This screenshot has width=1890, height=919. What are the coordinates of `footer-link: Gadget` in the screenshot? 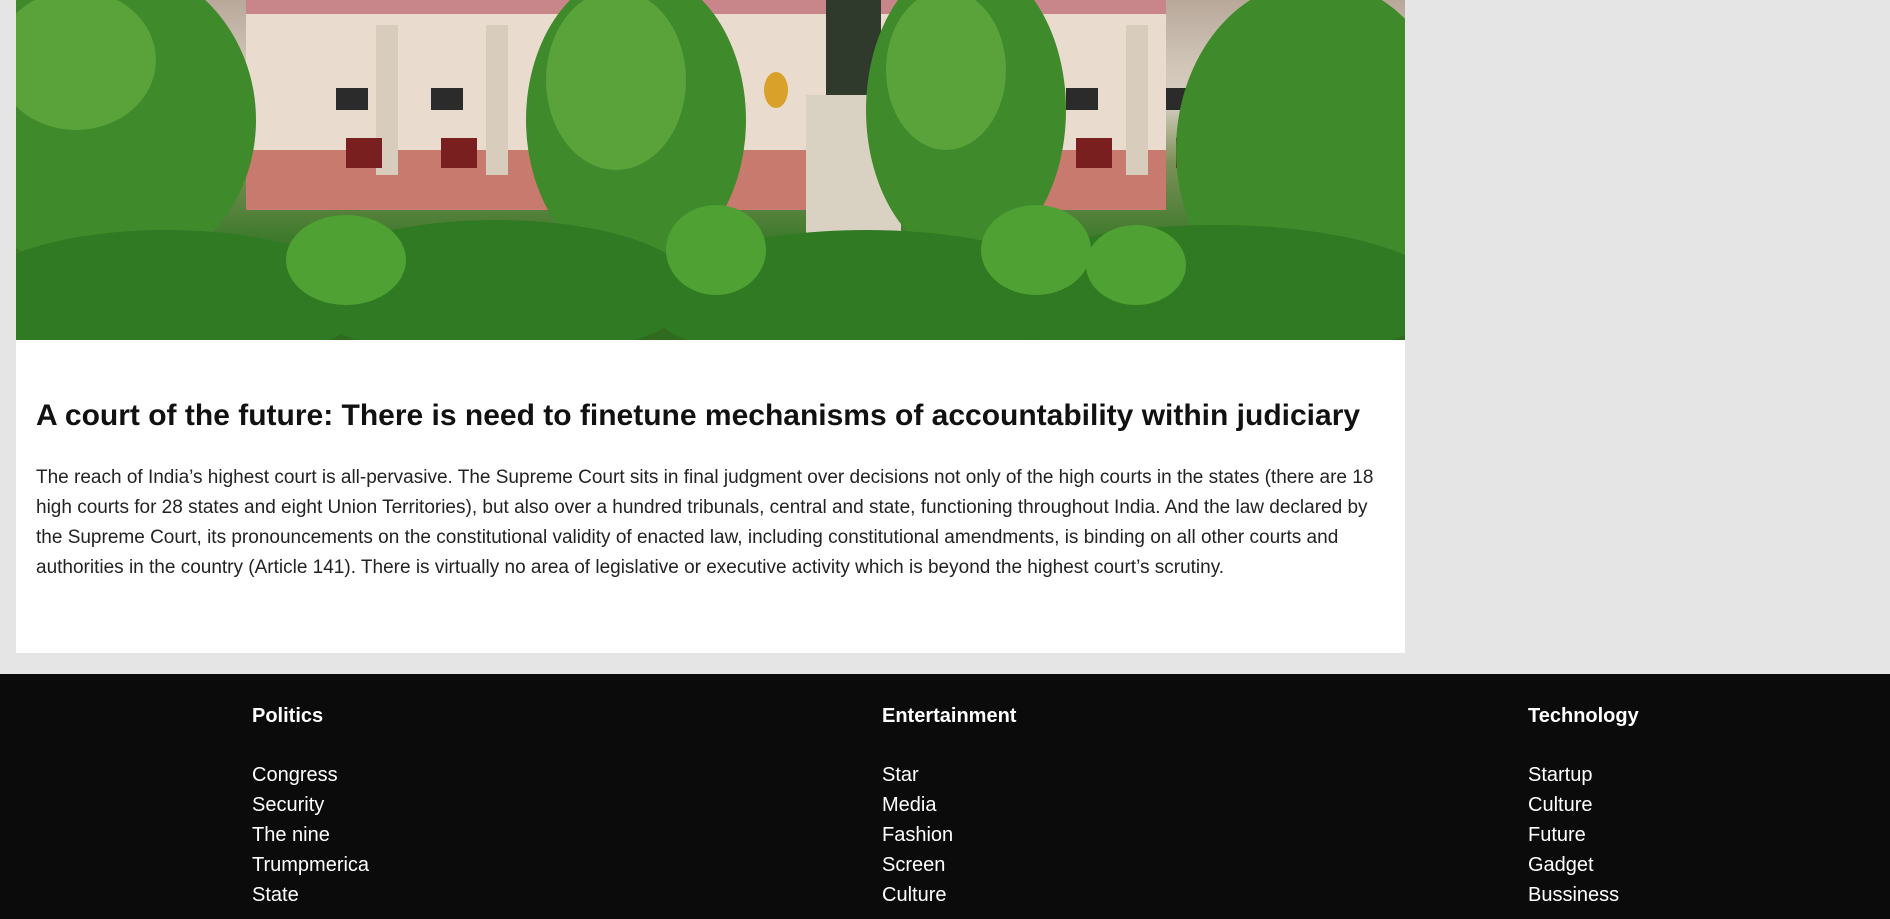 It's located at (1561, 865).